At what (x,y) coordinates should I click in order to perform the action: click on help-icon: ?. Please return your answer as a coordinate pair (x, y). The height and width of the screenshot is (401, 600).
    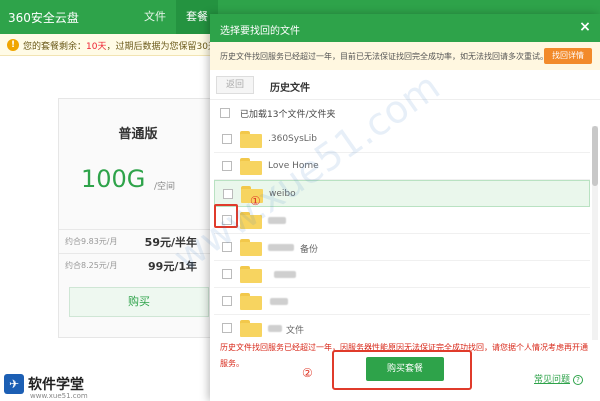
    Looking at the image, I should click on (578, 379).